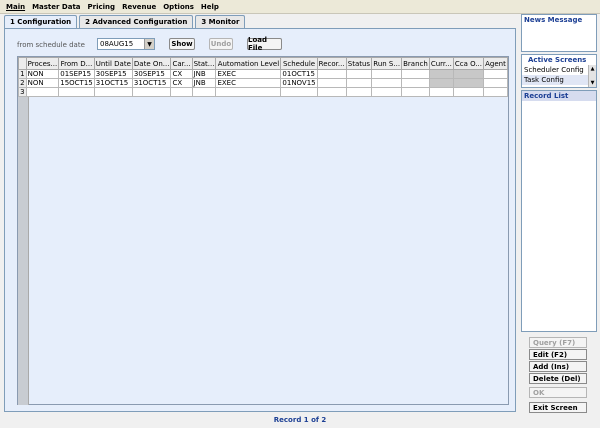 The image size is (600, 428). Describe the element at coordinates (299, 63) in the screenshot. I see `column-header: Schedule` at that location.